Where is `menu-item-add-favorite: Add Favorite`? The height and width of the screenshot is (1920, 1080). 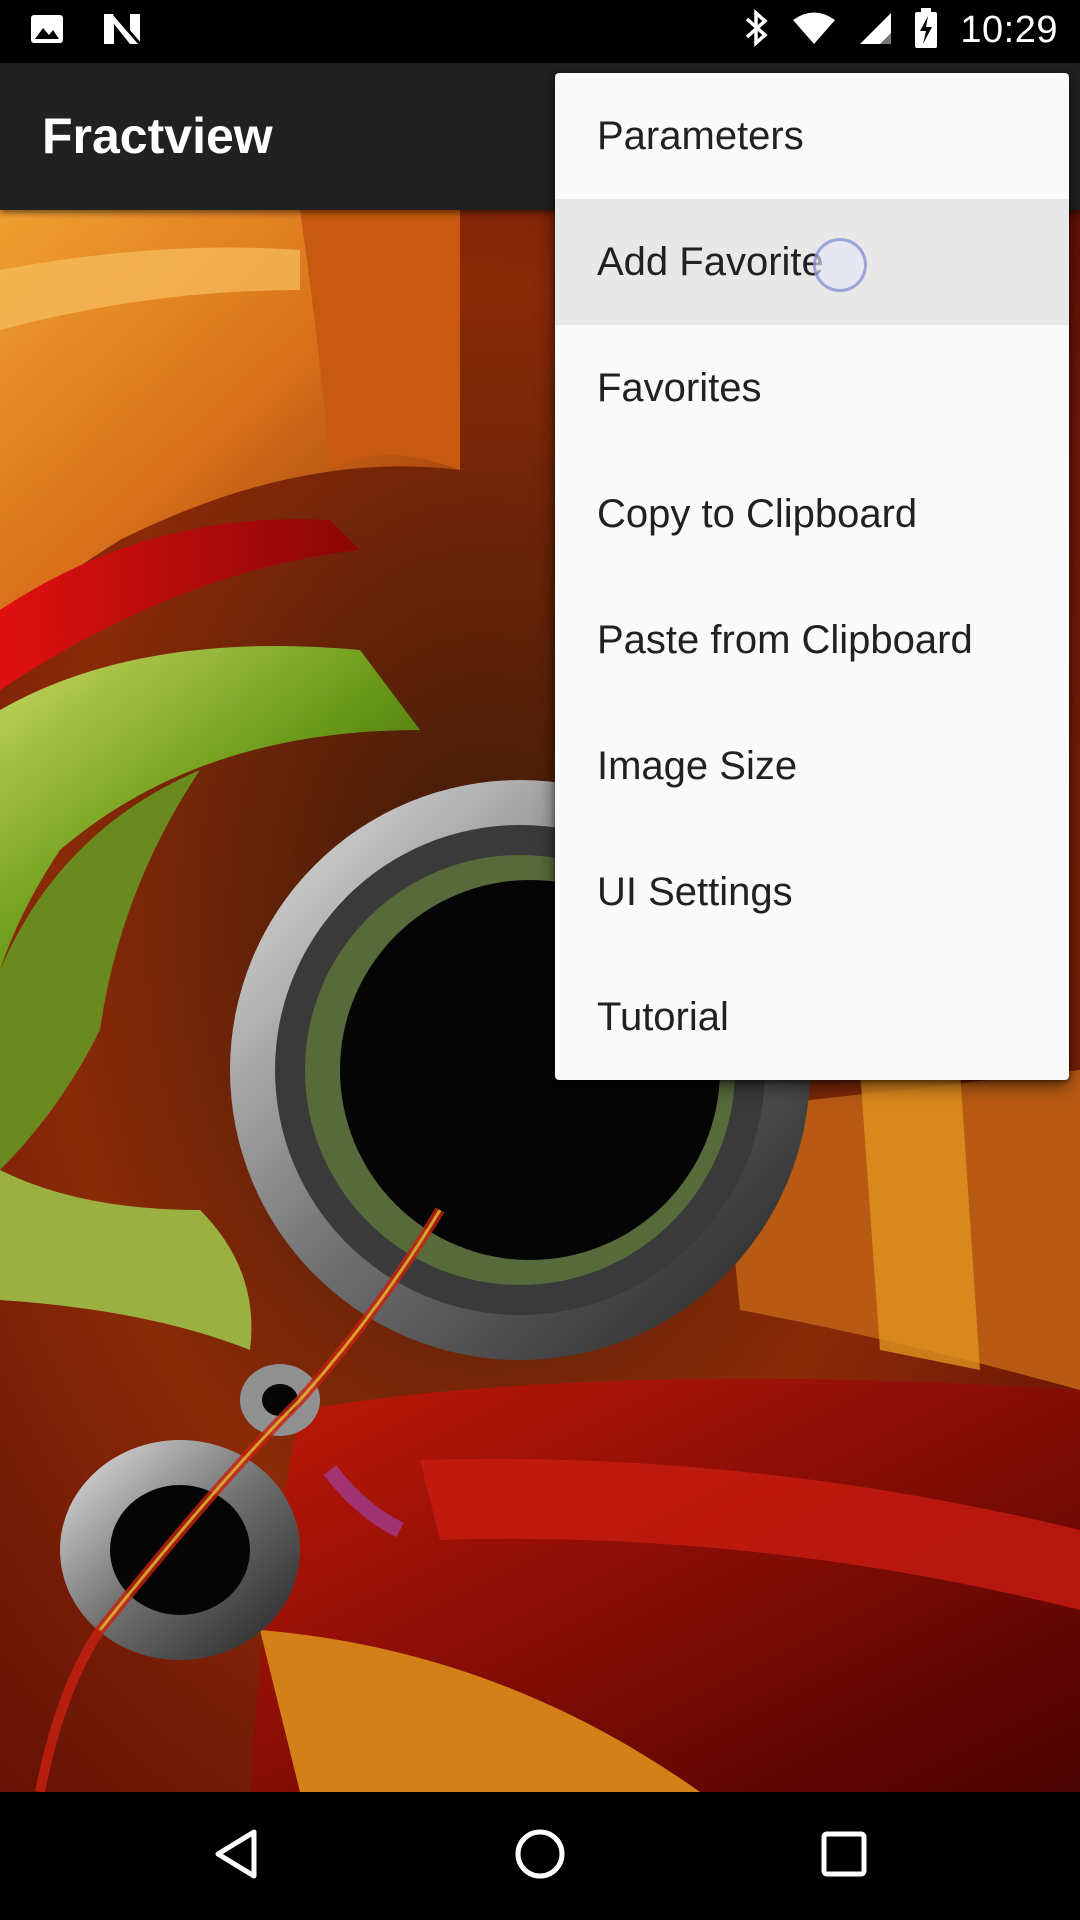
menu-item-add-favorite: Add Favorite is located at coordinates (812, 262).